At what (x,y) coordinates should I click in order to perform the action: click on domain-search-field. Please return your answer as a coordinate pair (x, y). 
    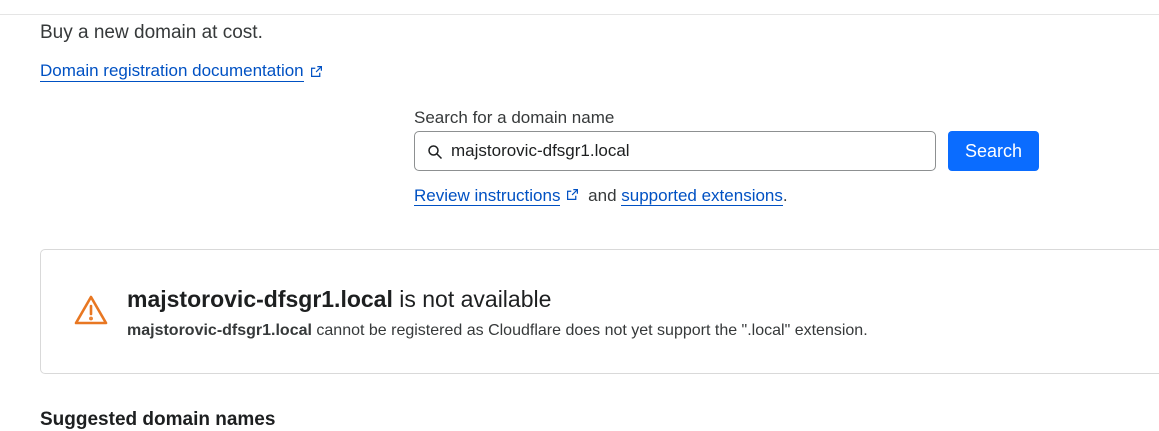
    Looking at the image, I should click on (675, 151).